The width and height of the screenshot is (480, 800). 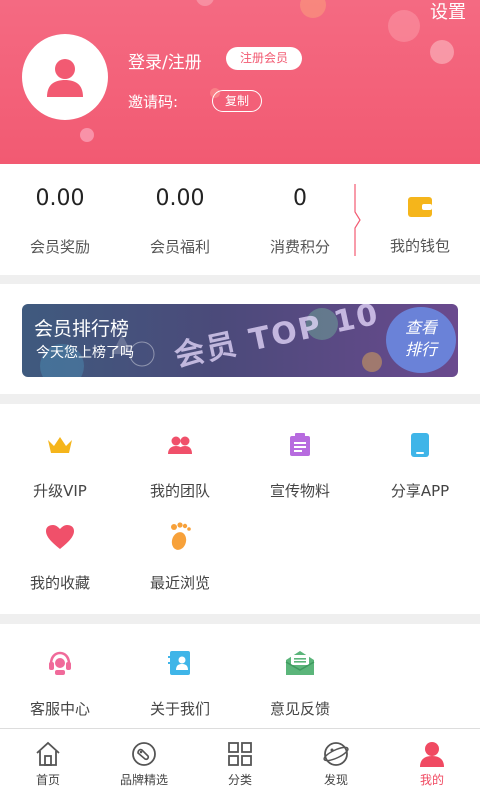 What do you see at coordinates (47, 780) in the screenshot?
I see `tab-label: 首页` at bounding box center [47, 780].